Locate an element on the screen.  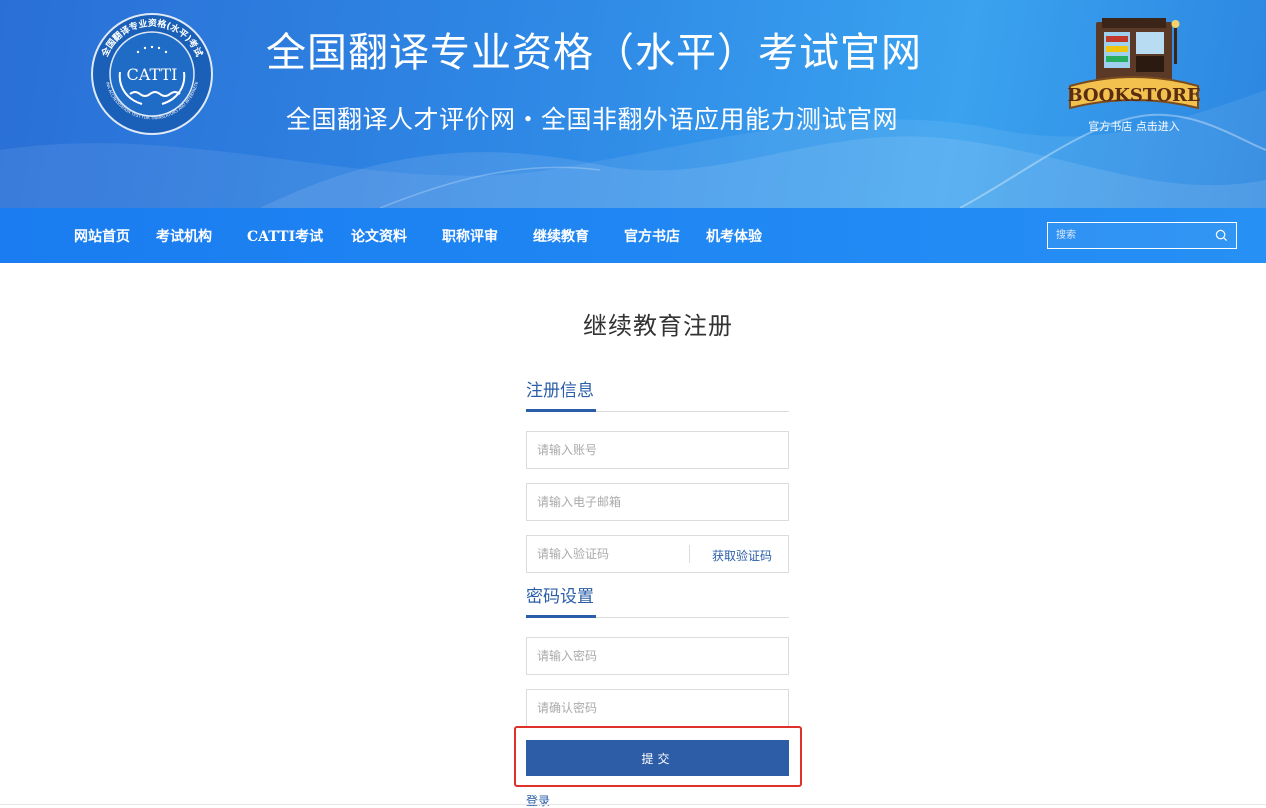
password-input is located at coordinates (657, 656).